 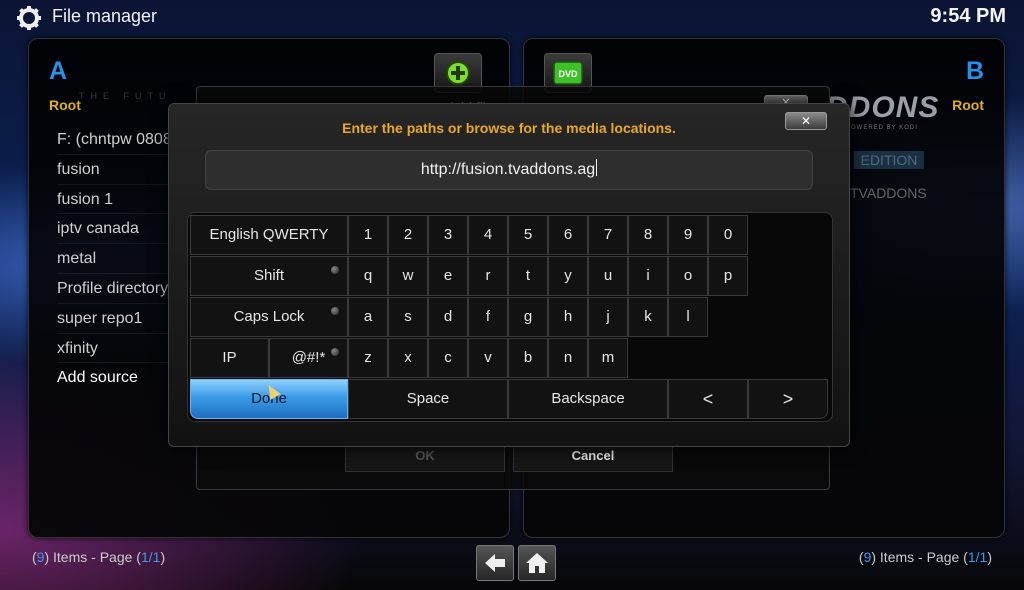 What do you see at coordinates (708, 399) in the screenshot?
I see `cursor-left-key: <` at bounding box center [708, 399].